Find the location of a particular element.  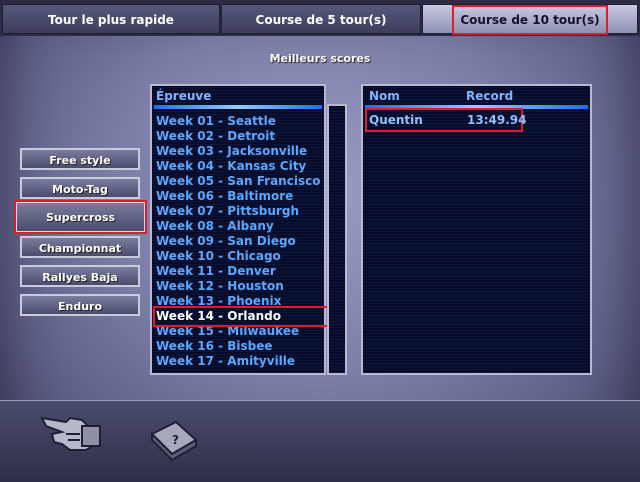

event-item: Week 10 - Chicago is located at coordinates (241, 256).